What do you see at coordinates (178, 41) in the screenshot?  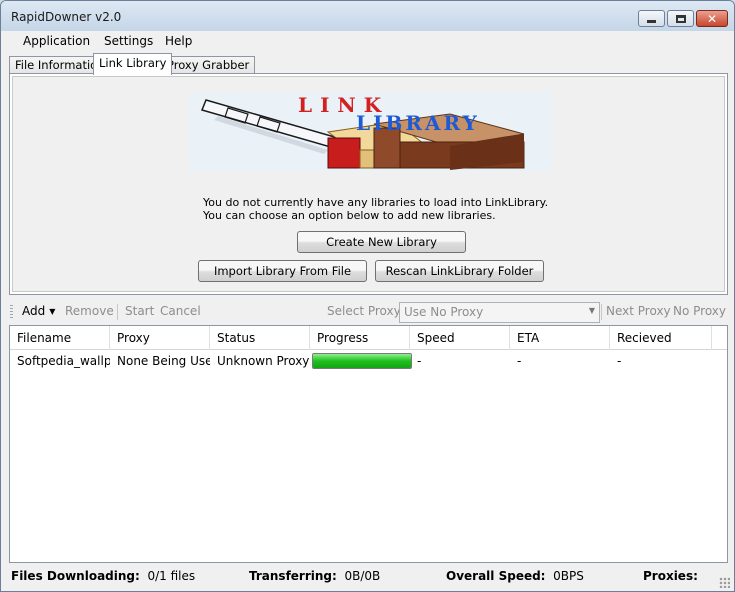 I see `menu-help: Help` at bounding box center [178, 41].